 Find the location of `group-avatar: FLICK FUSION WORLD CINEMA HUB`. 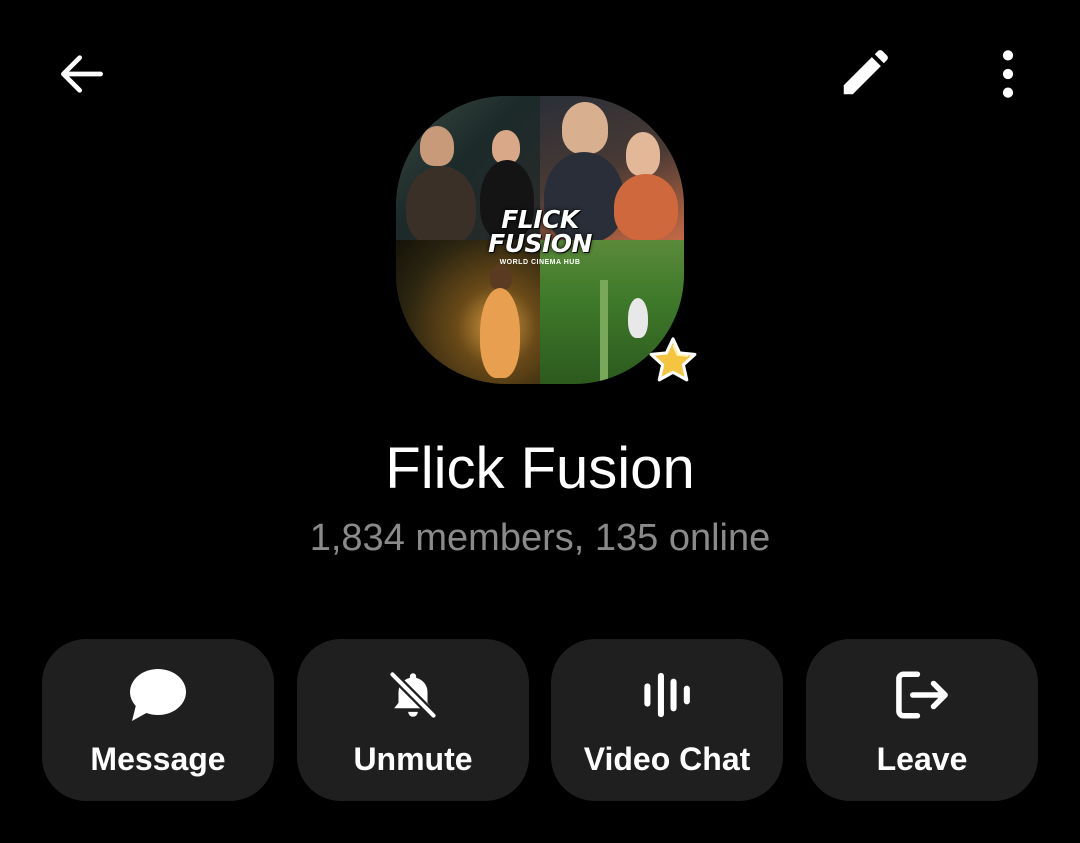

group-avatar: FLICK FUSION WORLD CINEMA HUB is located at coordinates (540, 240).